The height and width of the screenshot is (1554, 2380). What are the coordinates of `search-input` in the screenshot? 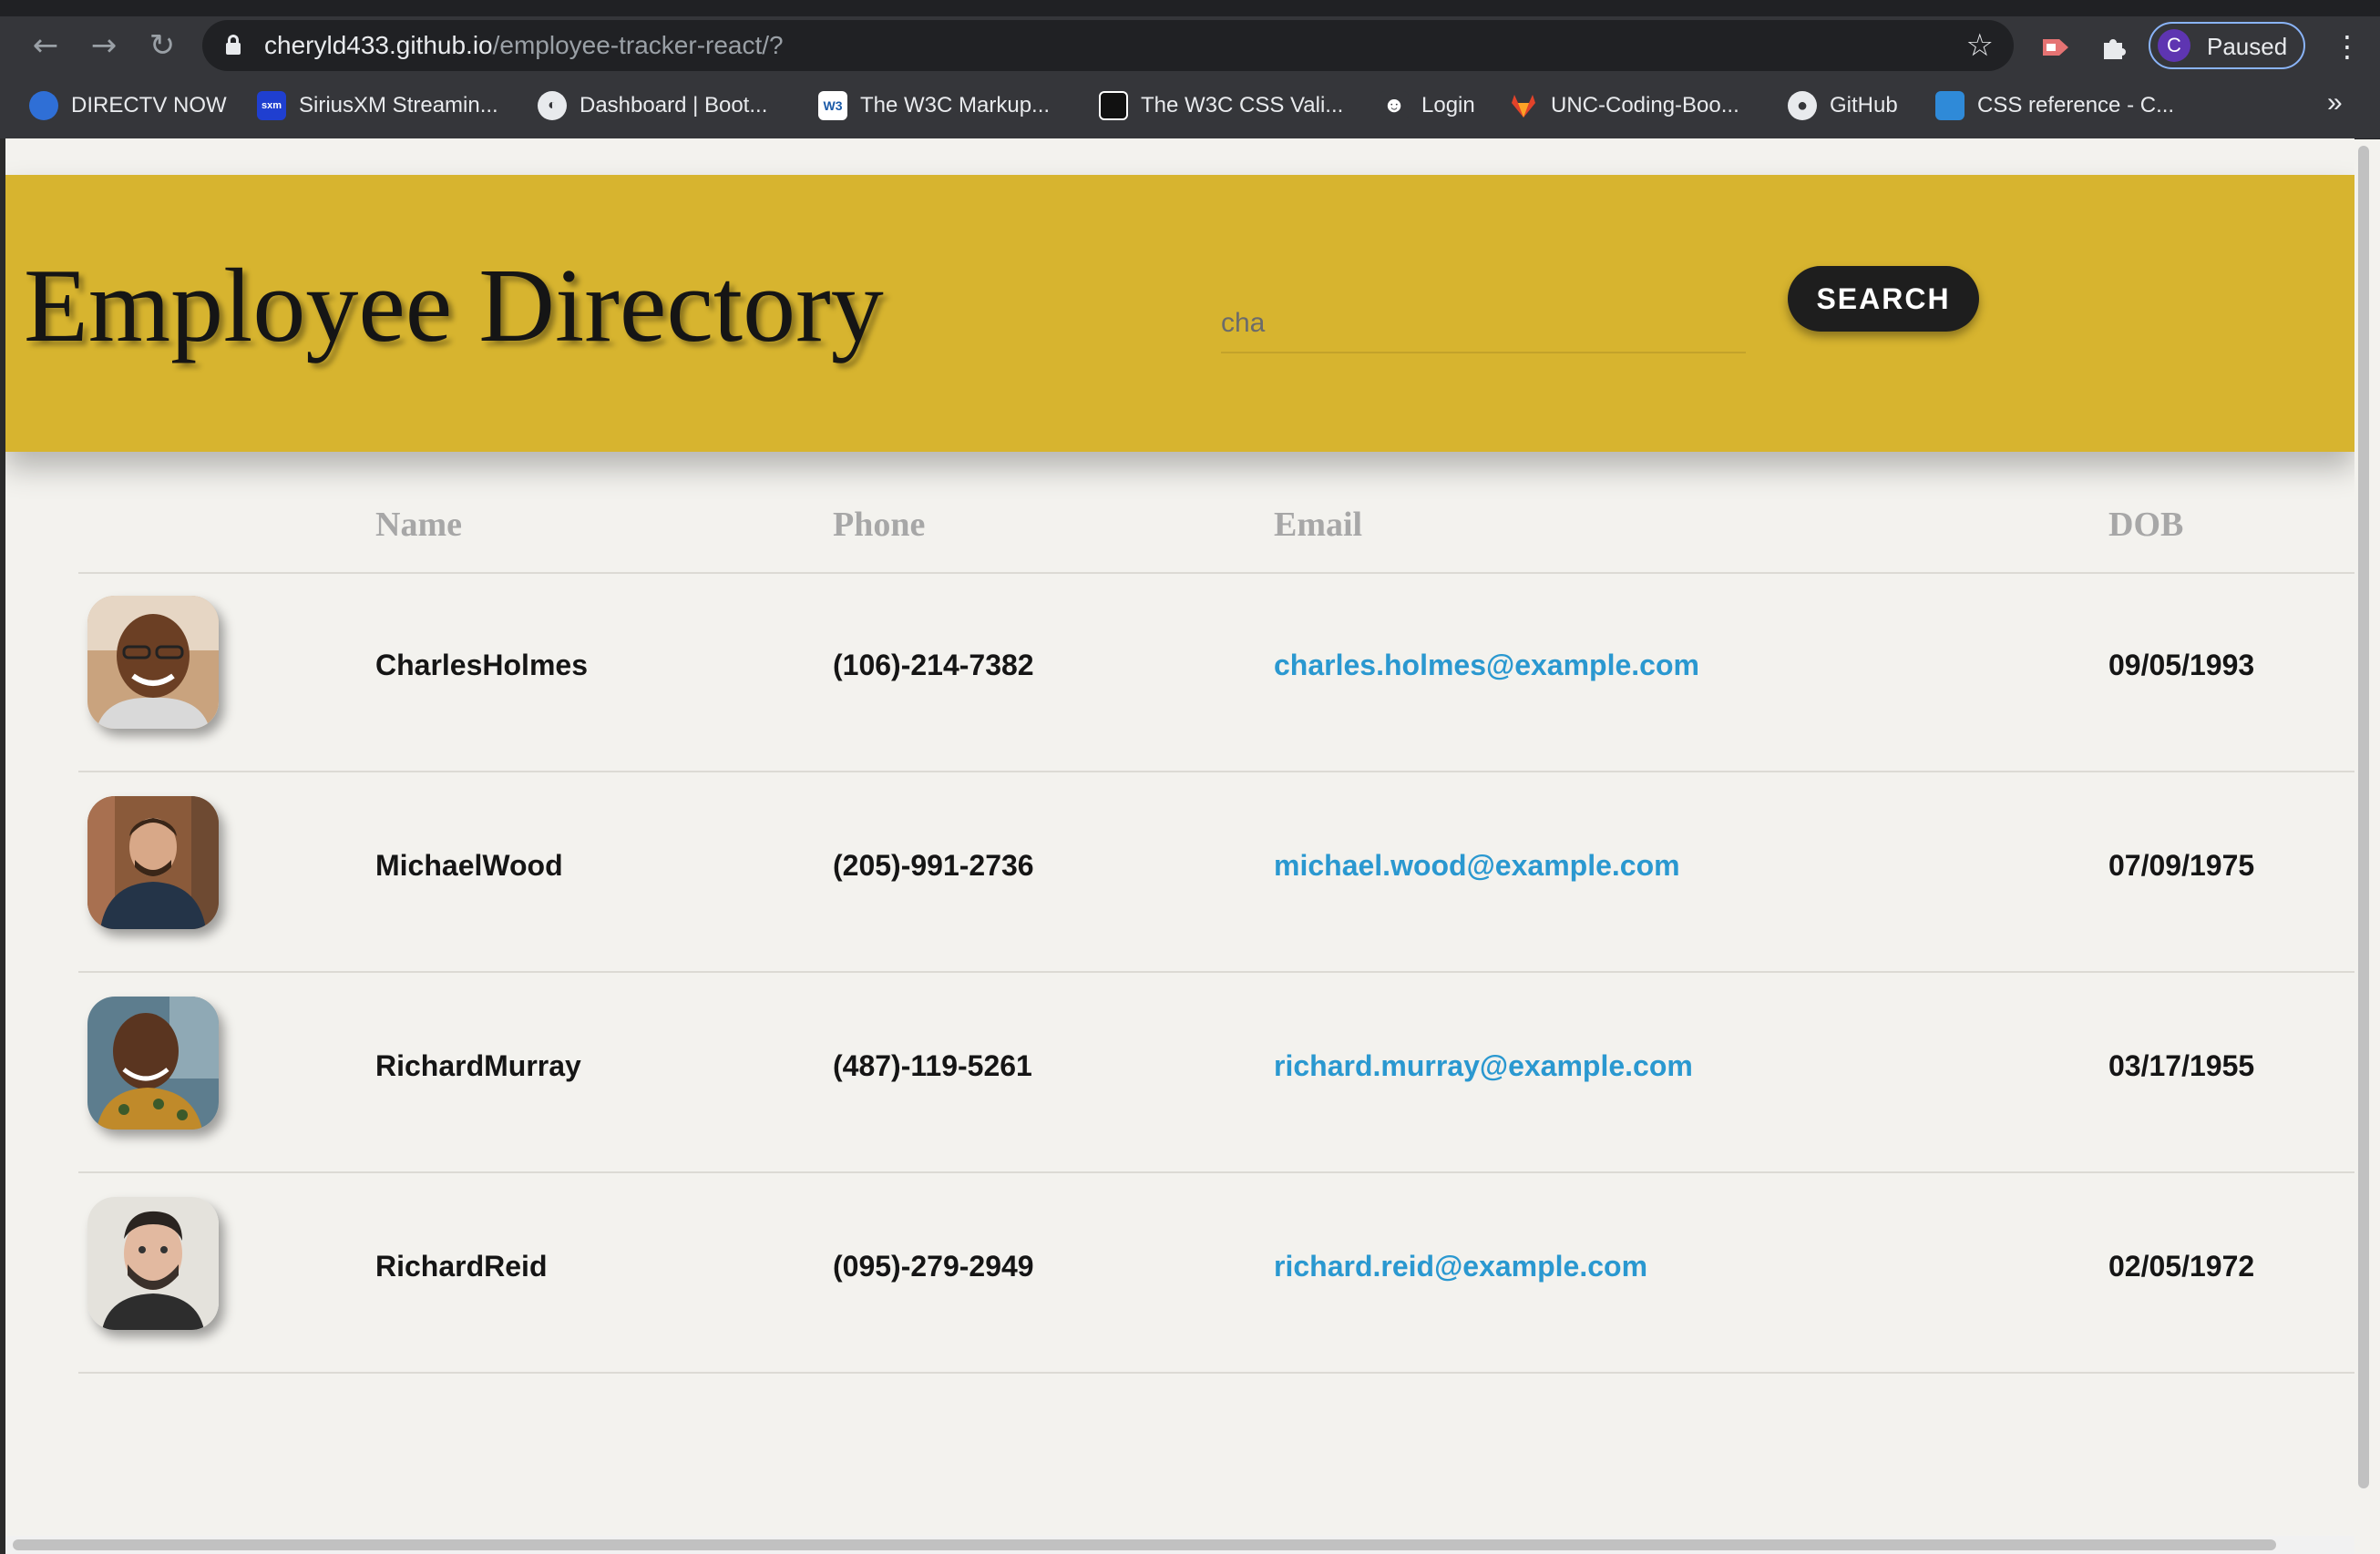 It's located at (1484, 324).